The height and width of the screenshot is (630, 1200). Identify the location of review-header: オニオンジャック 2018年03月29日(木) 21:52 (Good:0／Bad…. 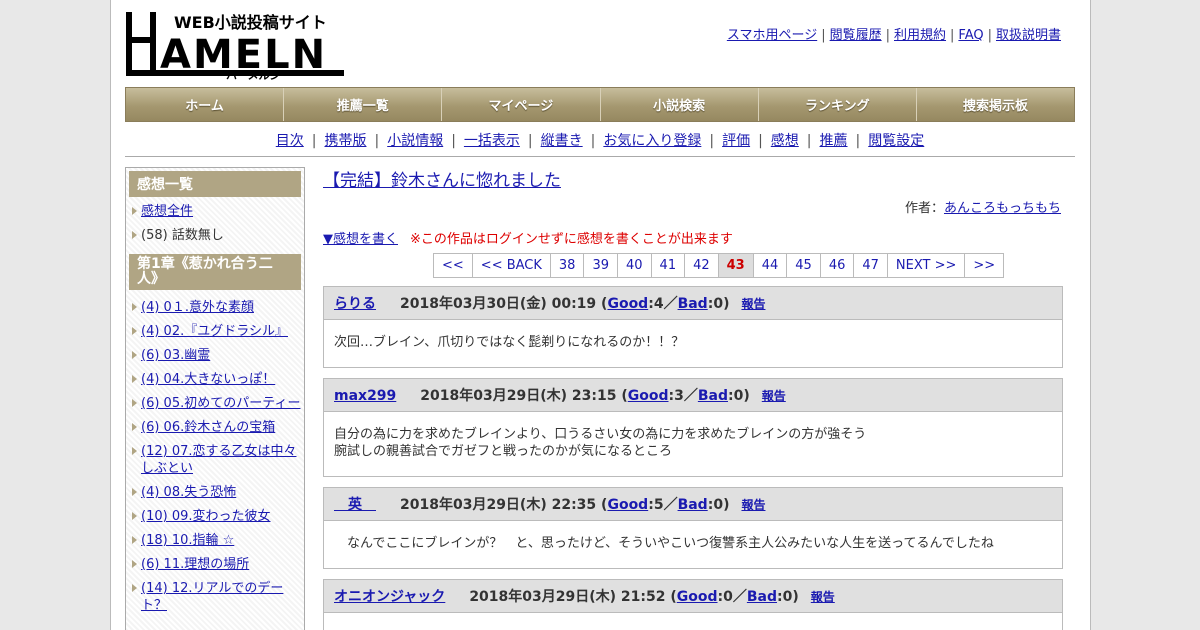
(693, 596).